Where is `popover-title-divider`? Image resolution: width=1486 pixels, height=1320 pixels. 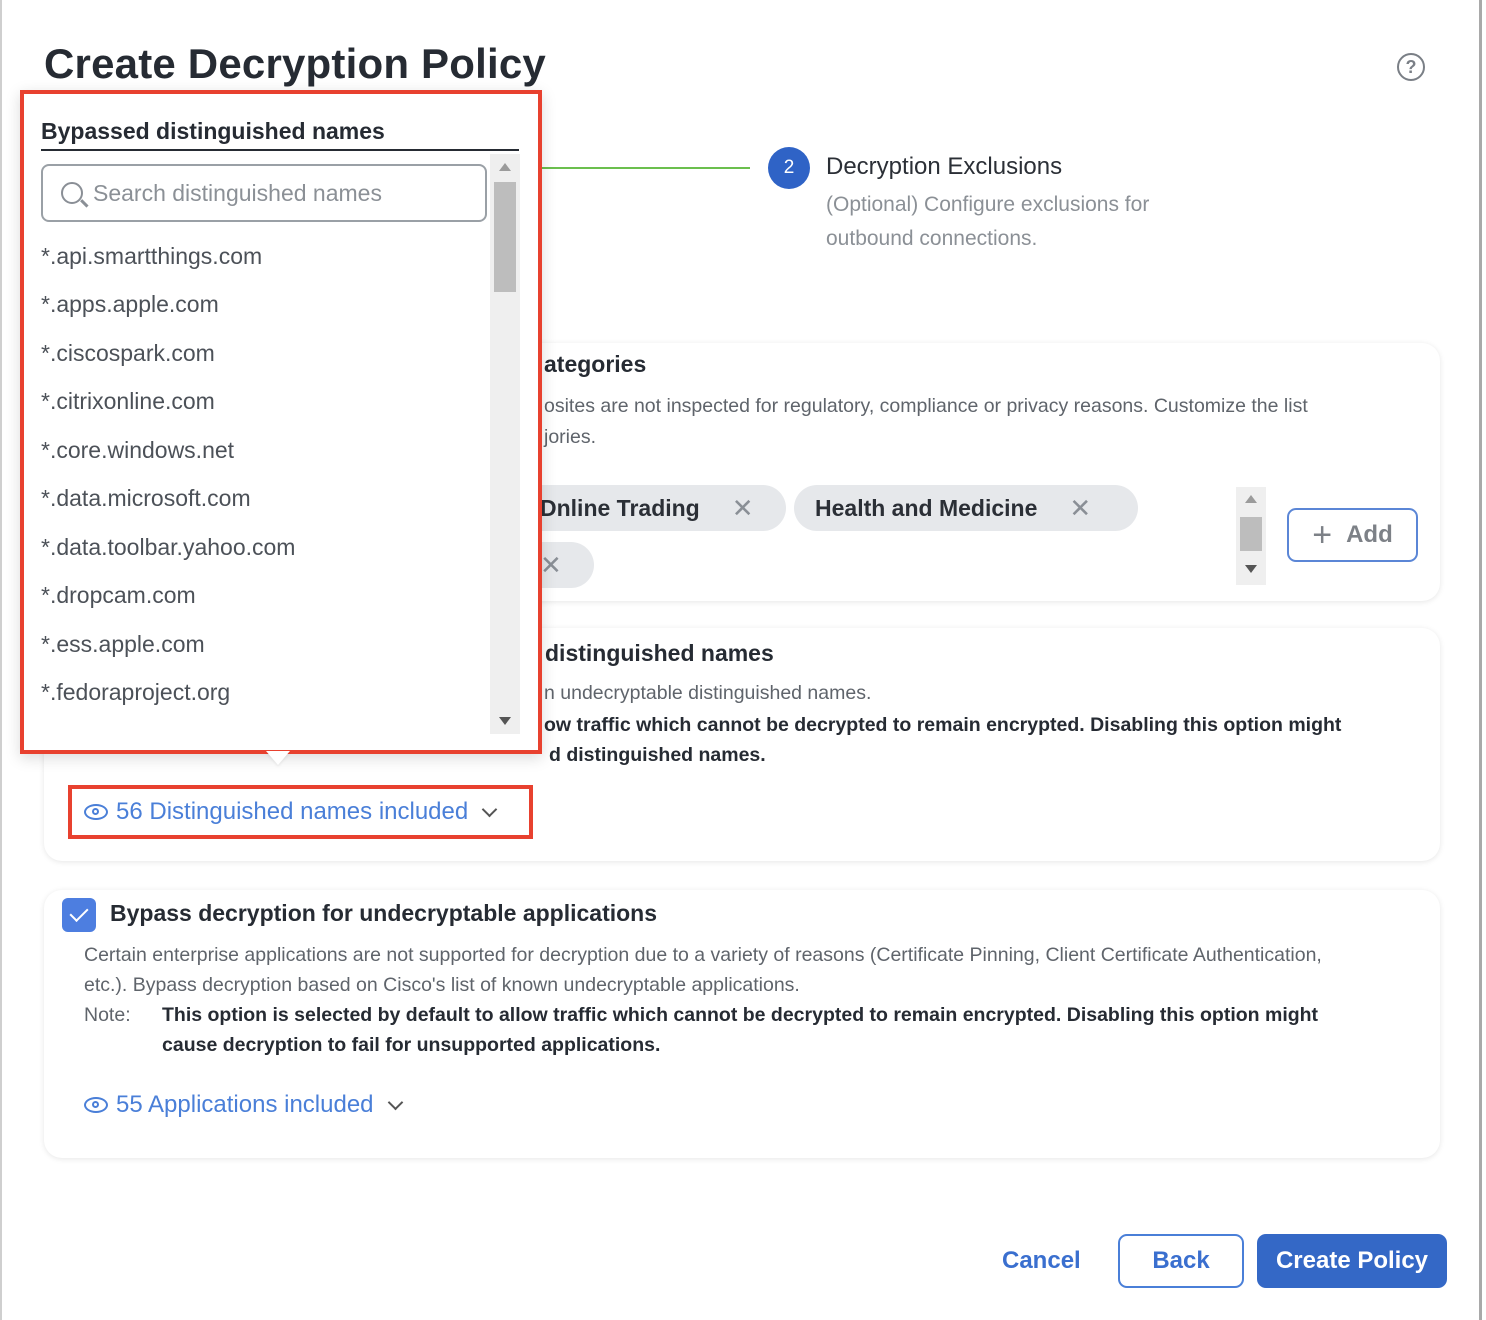
popover-title-divider is located at coordinates (280, 150).